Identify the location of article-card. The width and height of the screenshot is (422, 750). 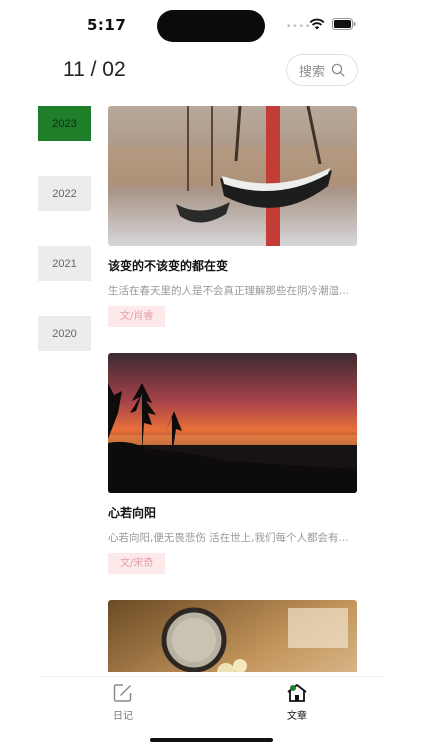
(233, 636).